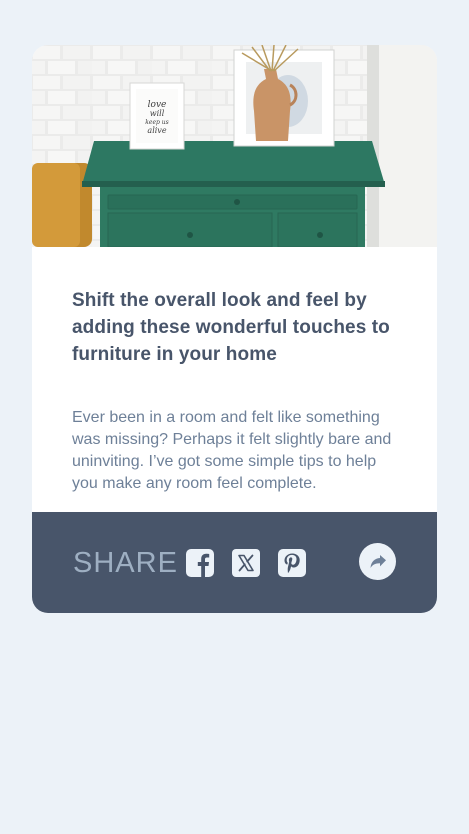 Image resolution: width=469 pixels, height=834 pixels. What do you see at coordinates (125, 563) in the screenshot?
I see `share-label: SHARE` at bounding box center [125, 563].